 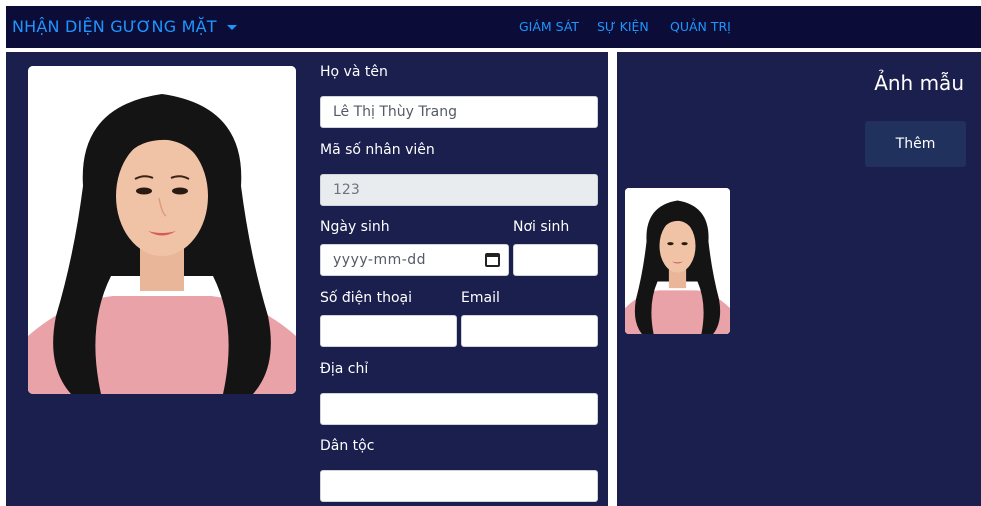 I want to click on email-label: Email, so click(x=480, y=298).